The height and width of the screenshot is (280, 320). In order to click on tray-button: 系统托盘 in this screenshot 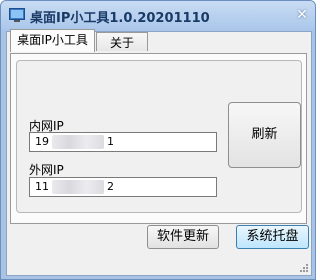, I will do `click(272, 237)`.